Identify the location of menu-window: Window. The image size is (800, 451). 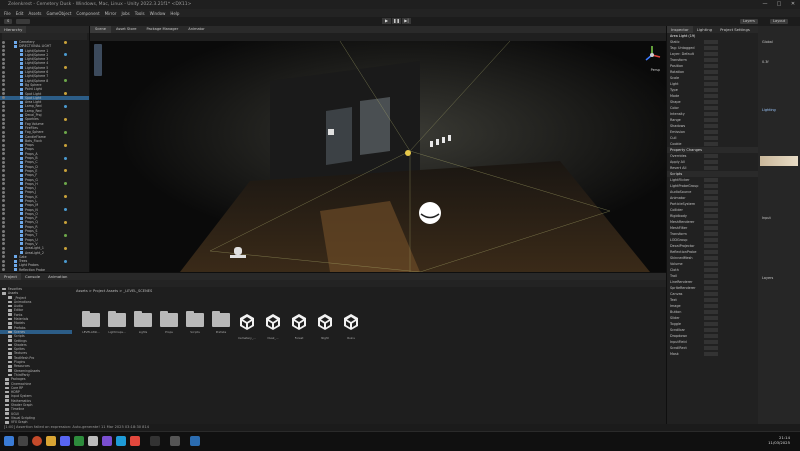
(158, 13).